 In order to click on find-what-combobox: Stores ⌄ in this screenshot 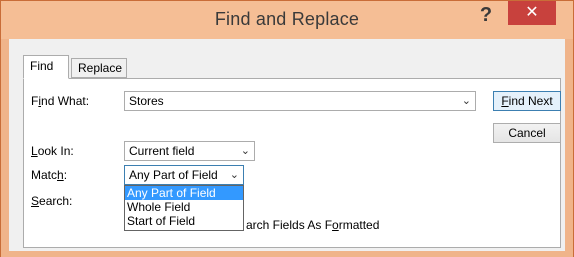, I will do `click(300, 101)`.